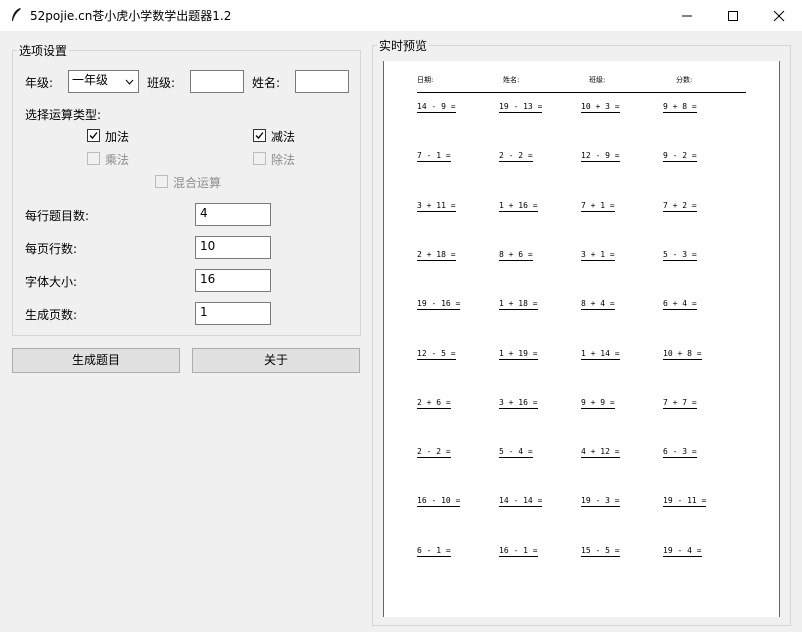 The height and width of the screenshot is (632, 802). Describe the element at coordinates (436, 206) in the screenshot. I see `problem-item: 3 + 11 =` at that location.